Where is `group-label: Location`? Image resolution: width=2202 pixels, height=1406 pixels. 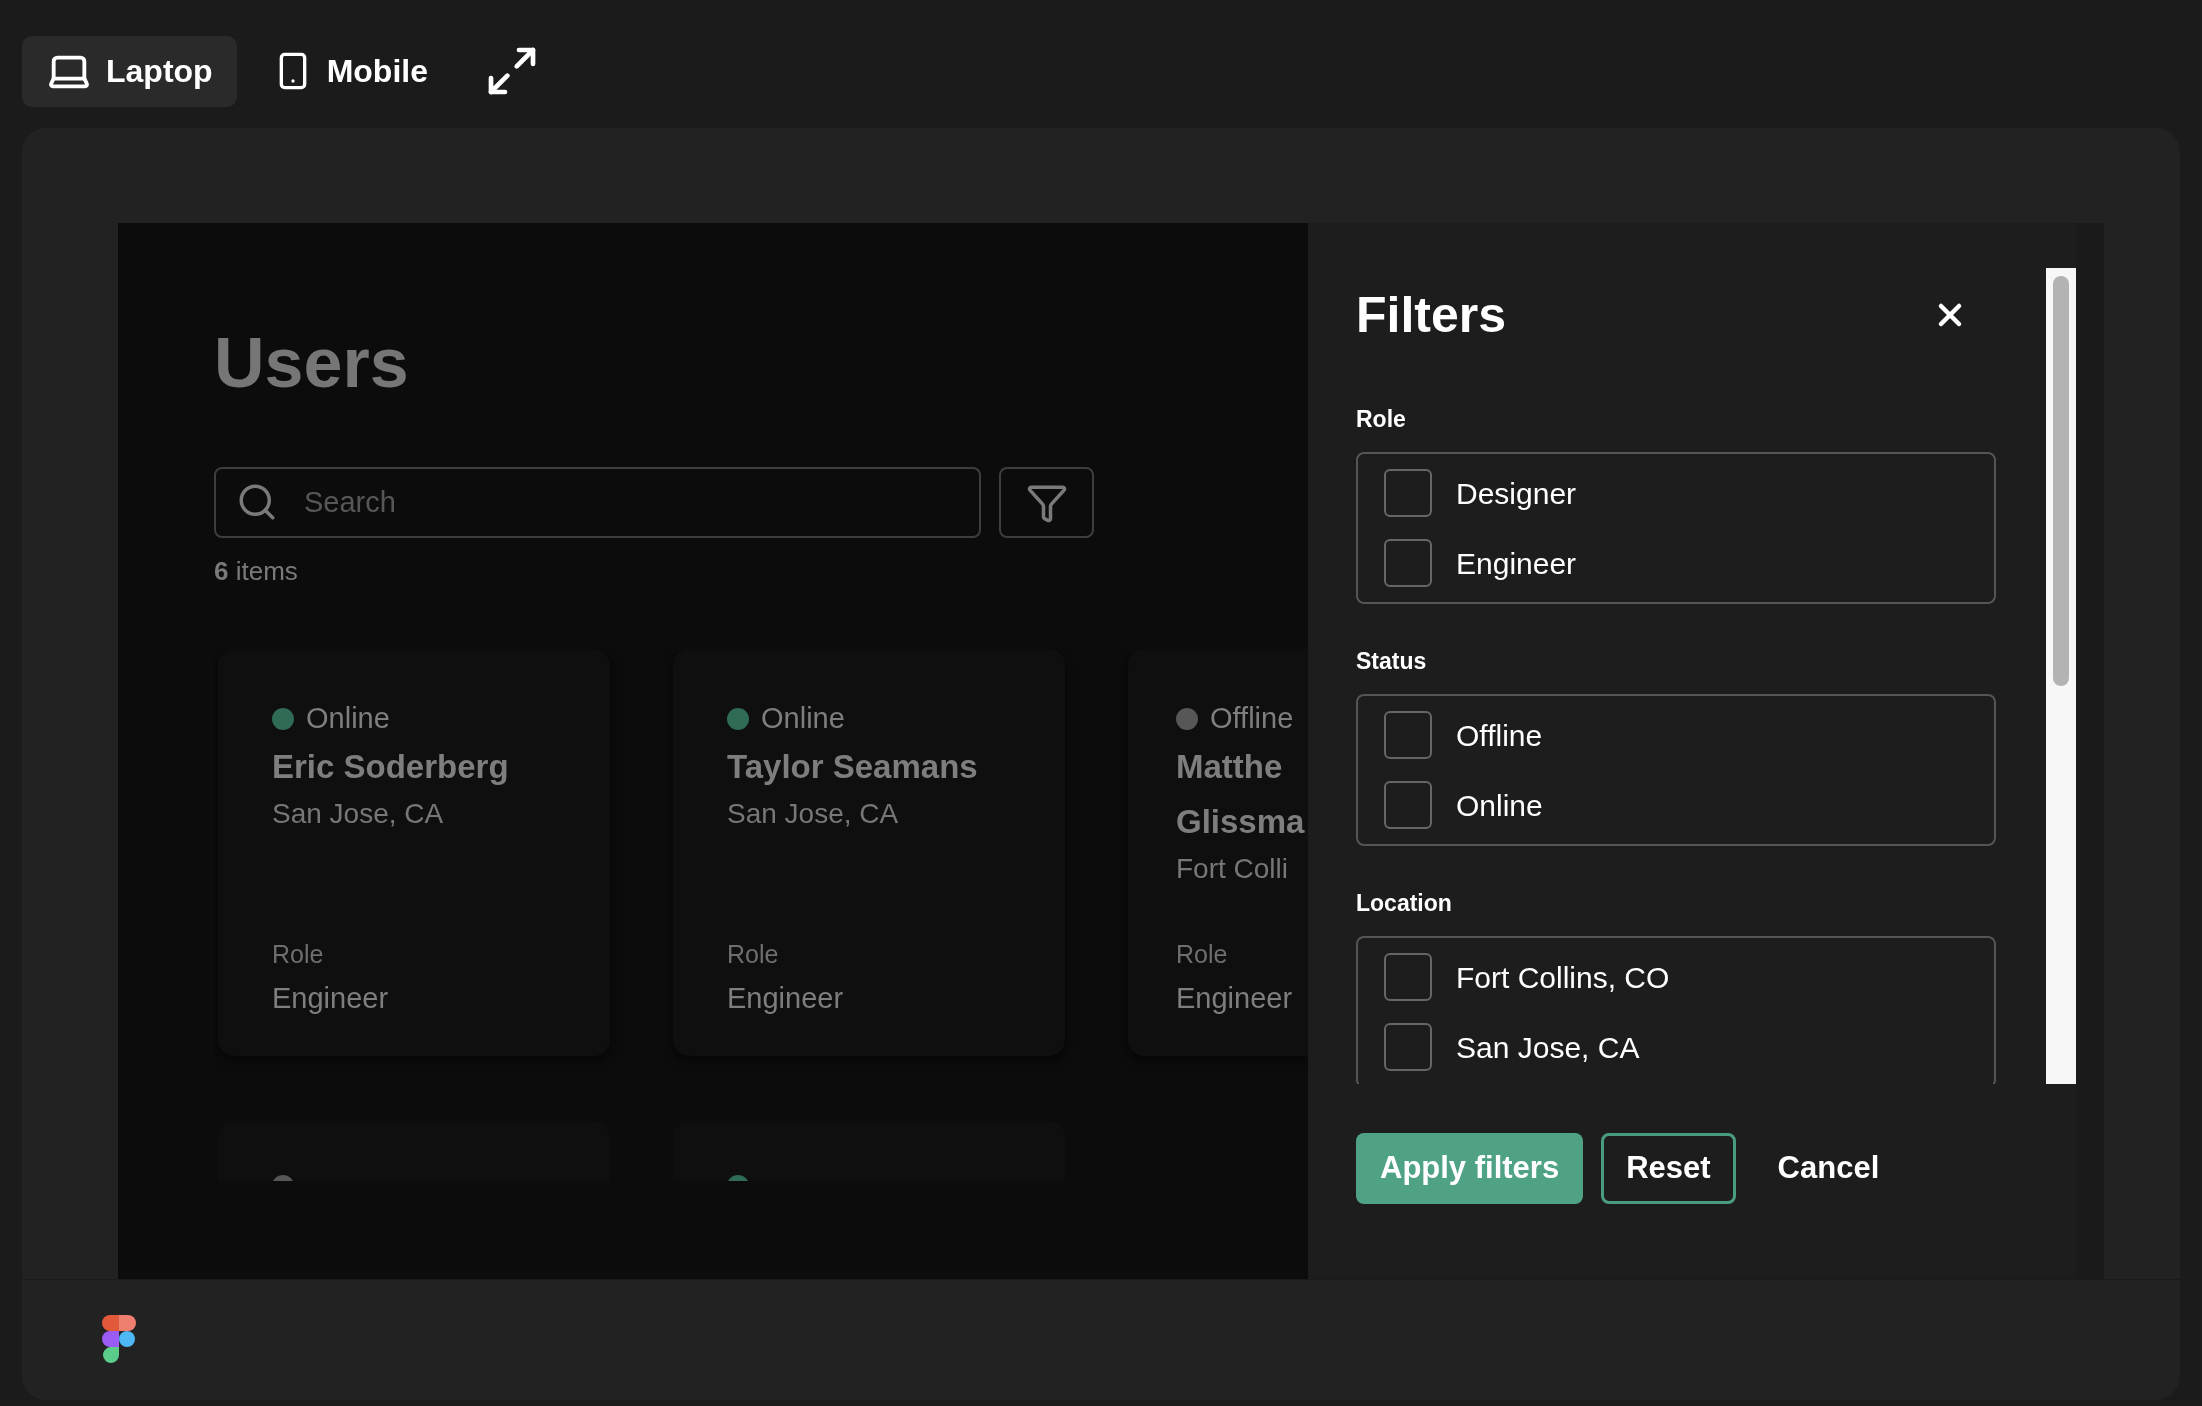 group-label: Location is located at coordinates (1404, 903).